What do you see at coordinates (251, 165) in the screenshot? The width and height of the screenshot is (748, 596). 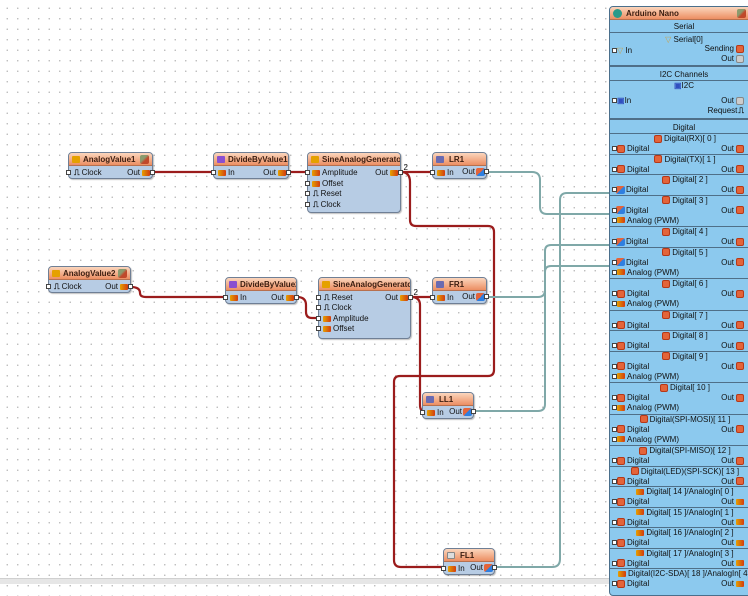 I see `component-divide-by-value-1: DivideByValue1 In Out` at bounding box center [251, 165].